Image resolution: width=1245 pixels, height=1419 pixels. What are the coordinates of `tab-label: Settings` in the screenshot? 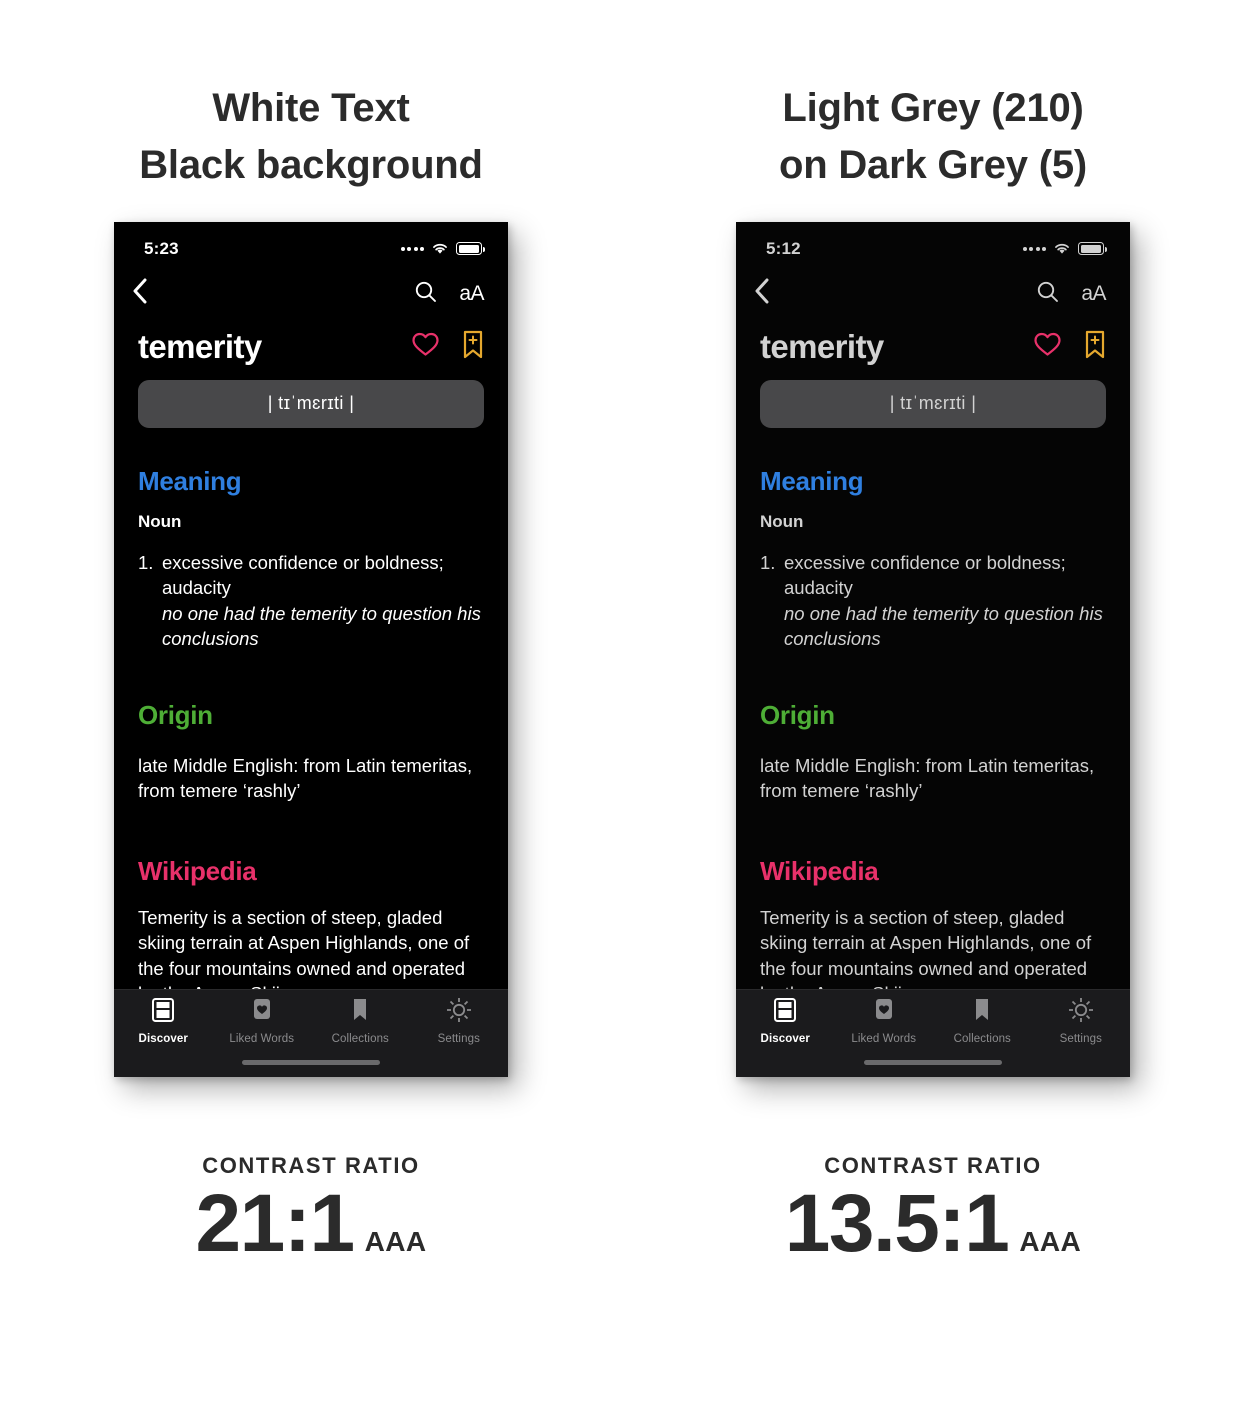 It's located at (458, 1038).